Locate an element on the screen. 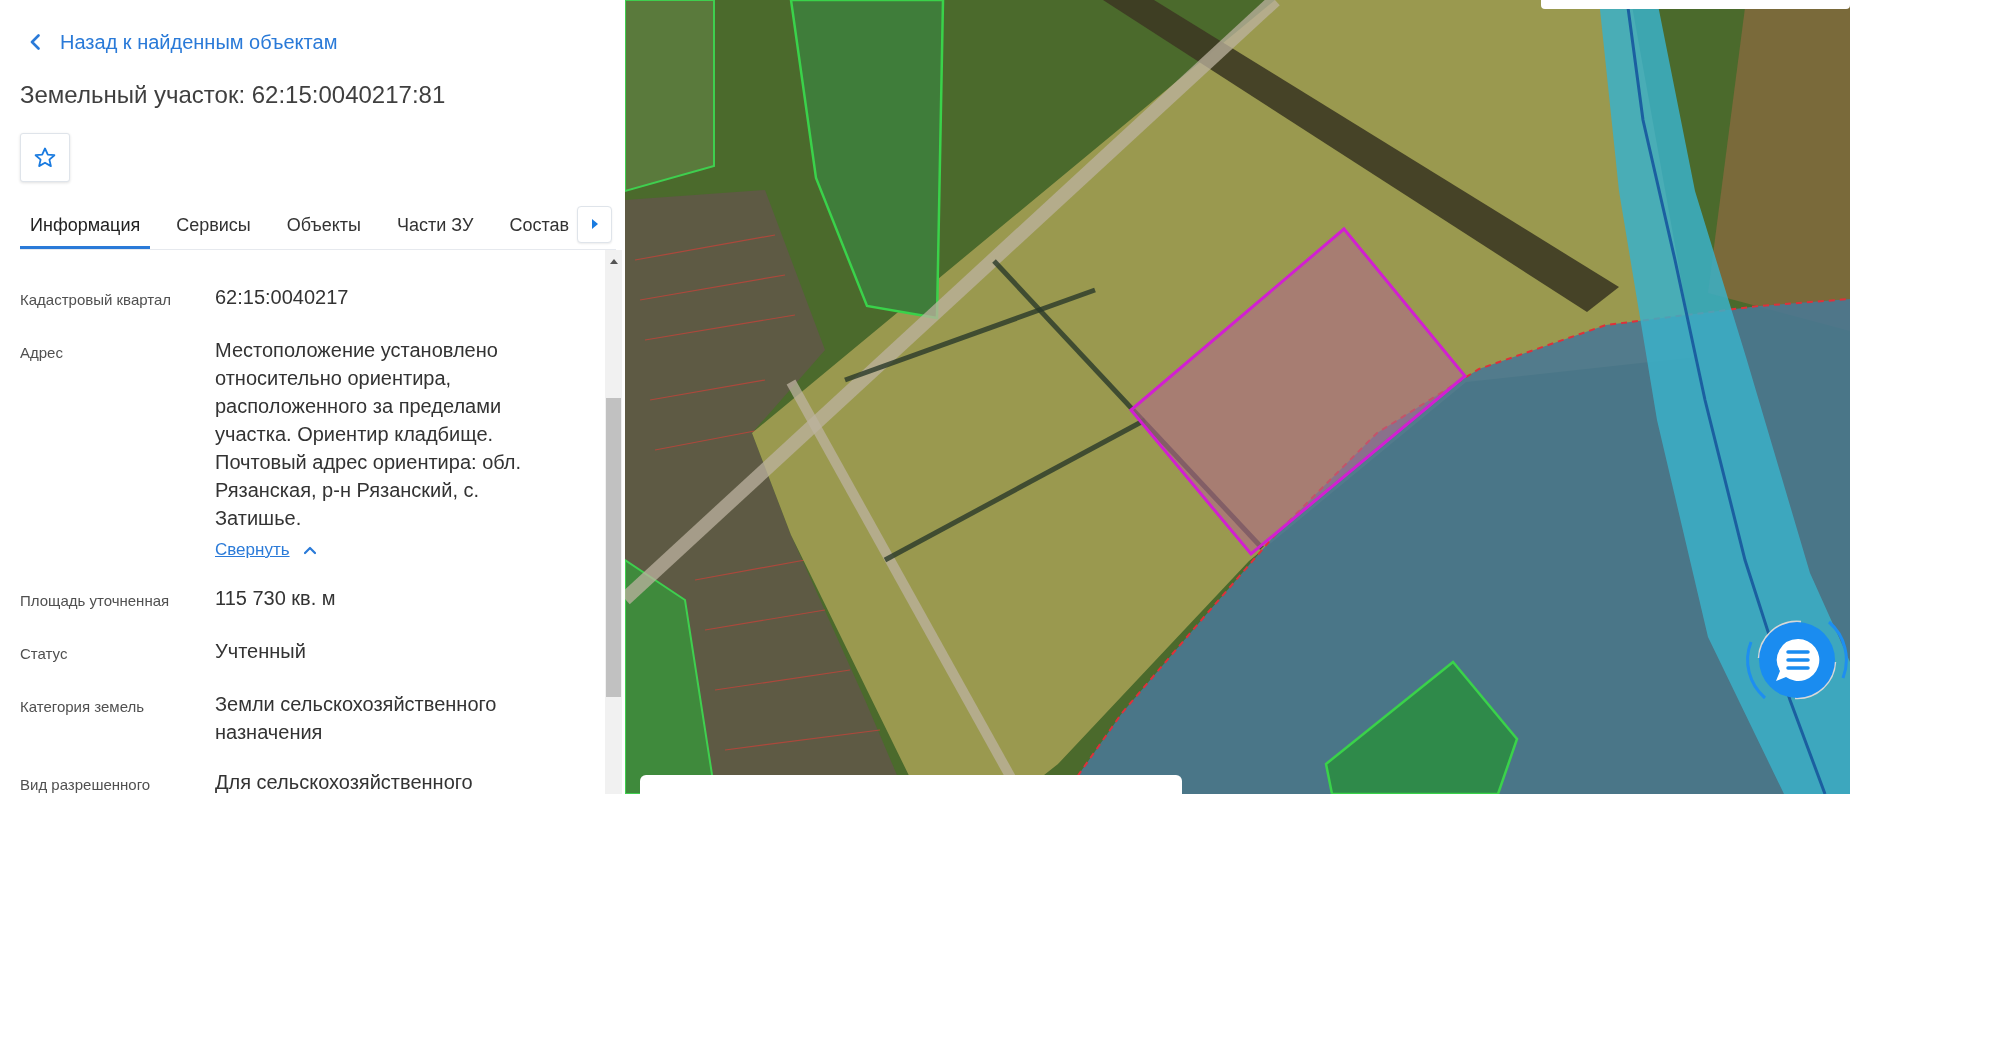 The image size is (1998, 1038). scrollbar is located at coordinates (613, 522).